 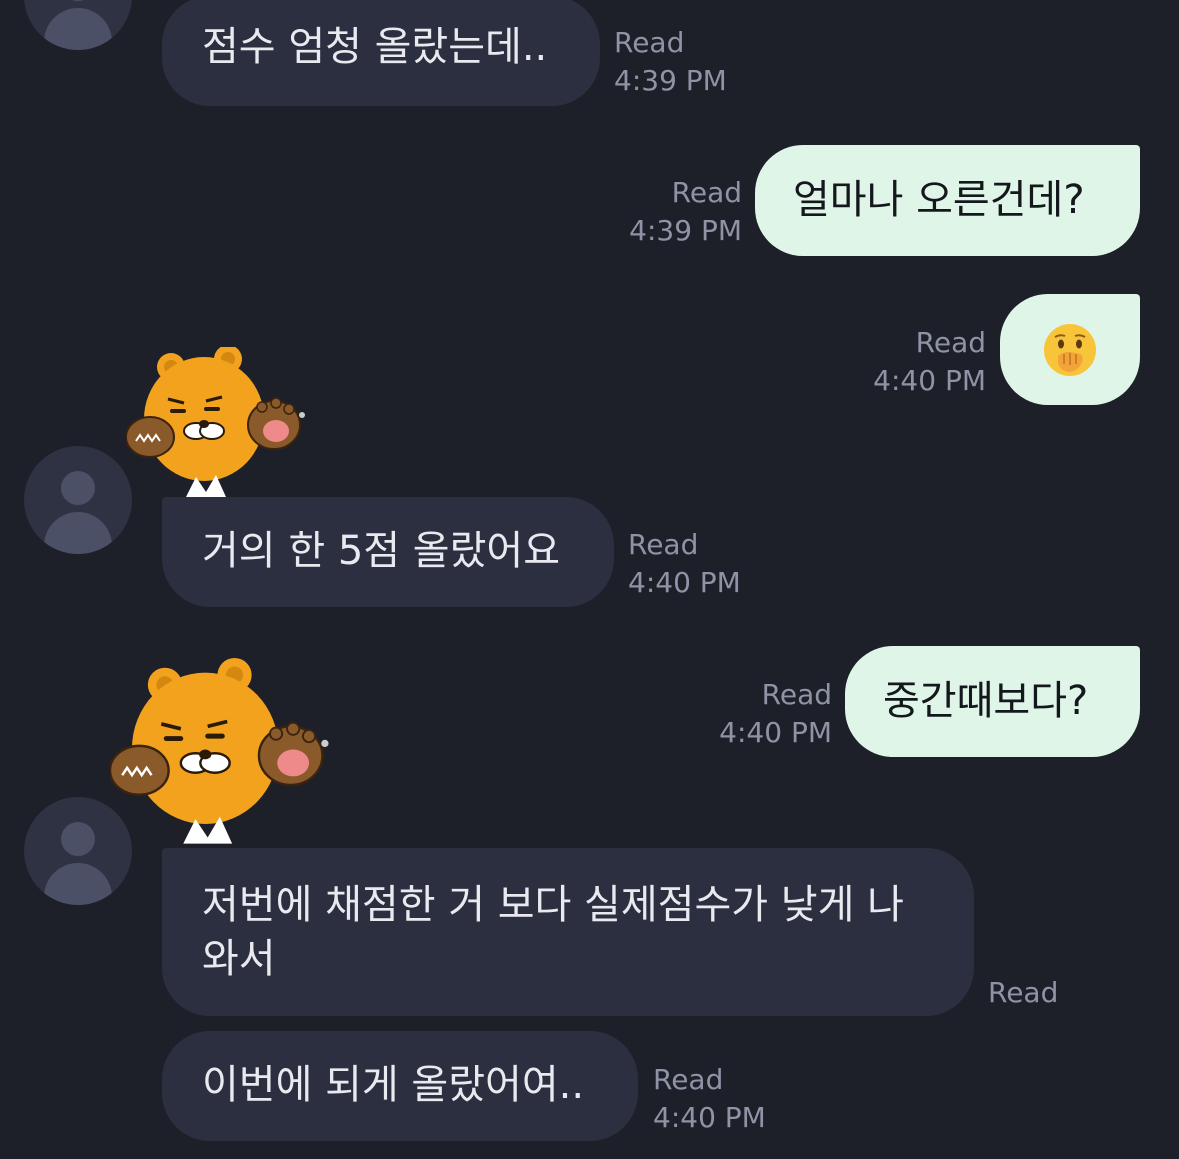 I want to click on message-meta: Read, so click(x=1023, y=993).